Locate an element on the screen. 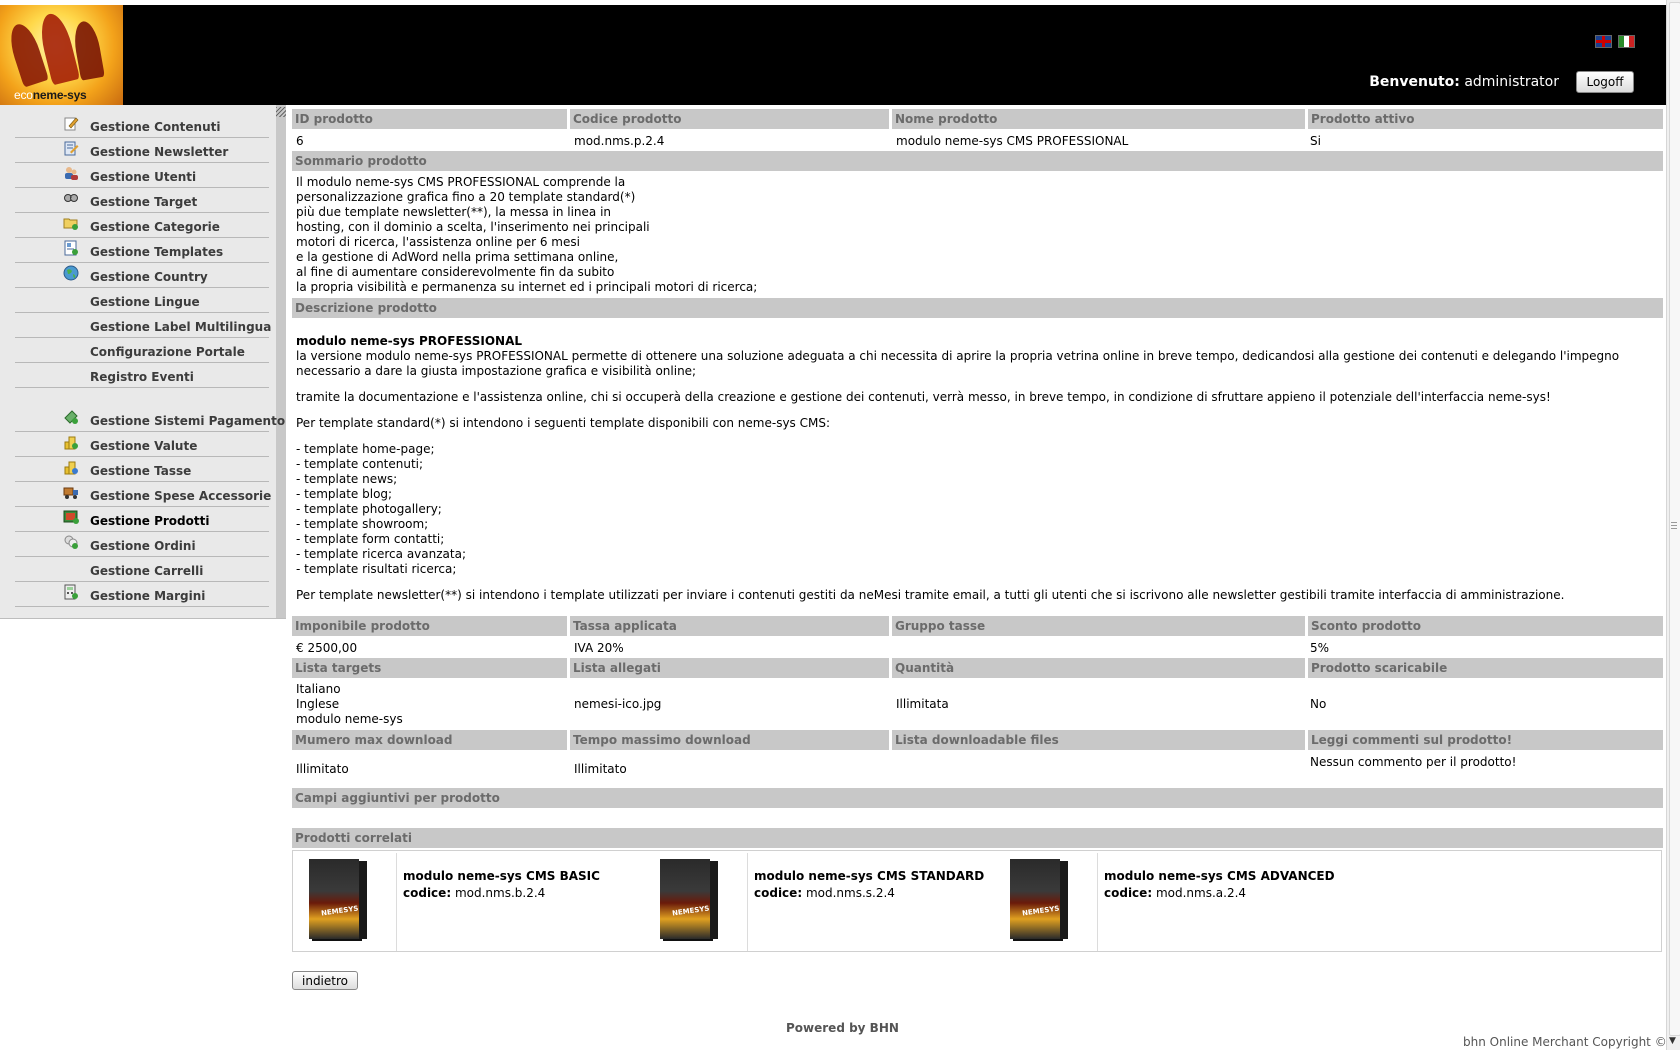 Image resolution: width=1680 pixels, height=1050 pixels. code-value: mod.nms.b.2.4 is located at coordinates (500, 893).